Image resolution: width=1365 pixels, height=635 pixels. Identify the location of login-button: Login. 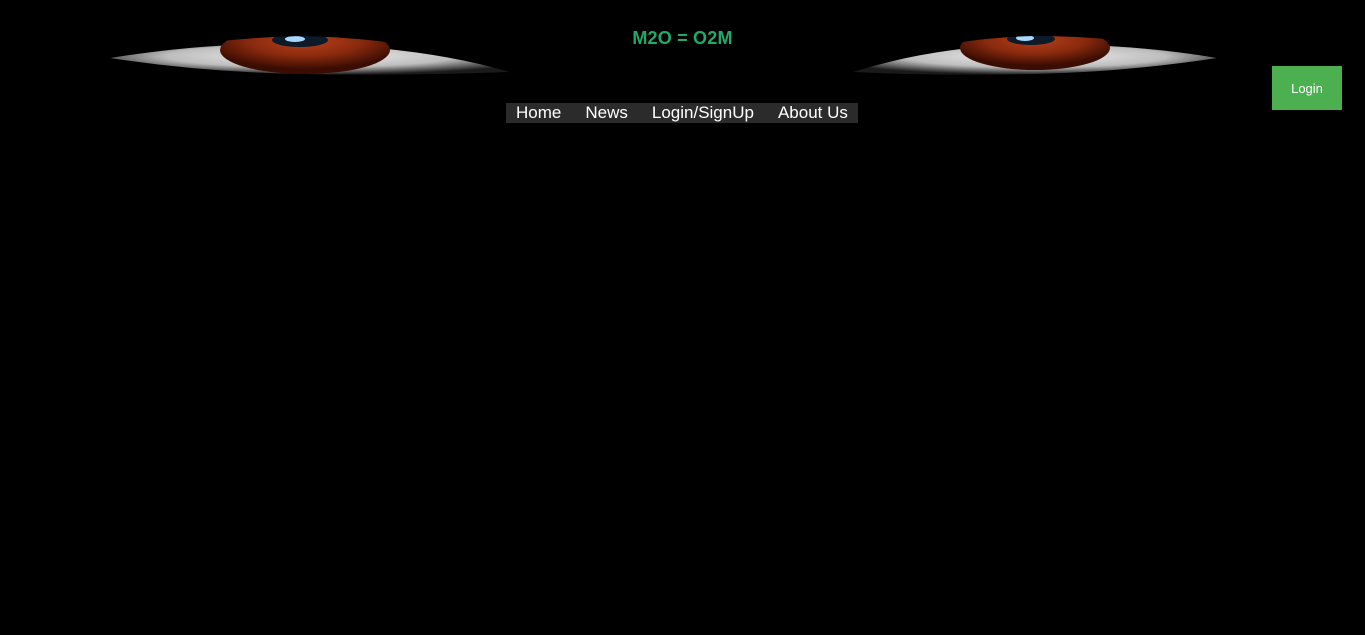
(1307, 88).